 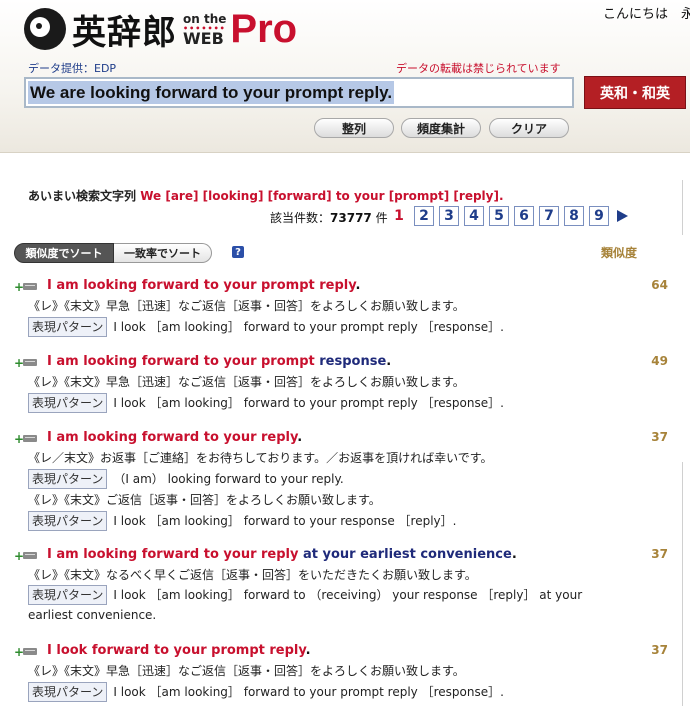 I want to click on entry-japanese: 《レ》《末文》ご返信［返事・回答］をよろしくお願い致します。, so click(x=204, y=500).